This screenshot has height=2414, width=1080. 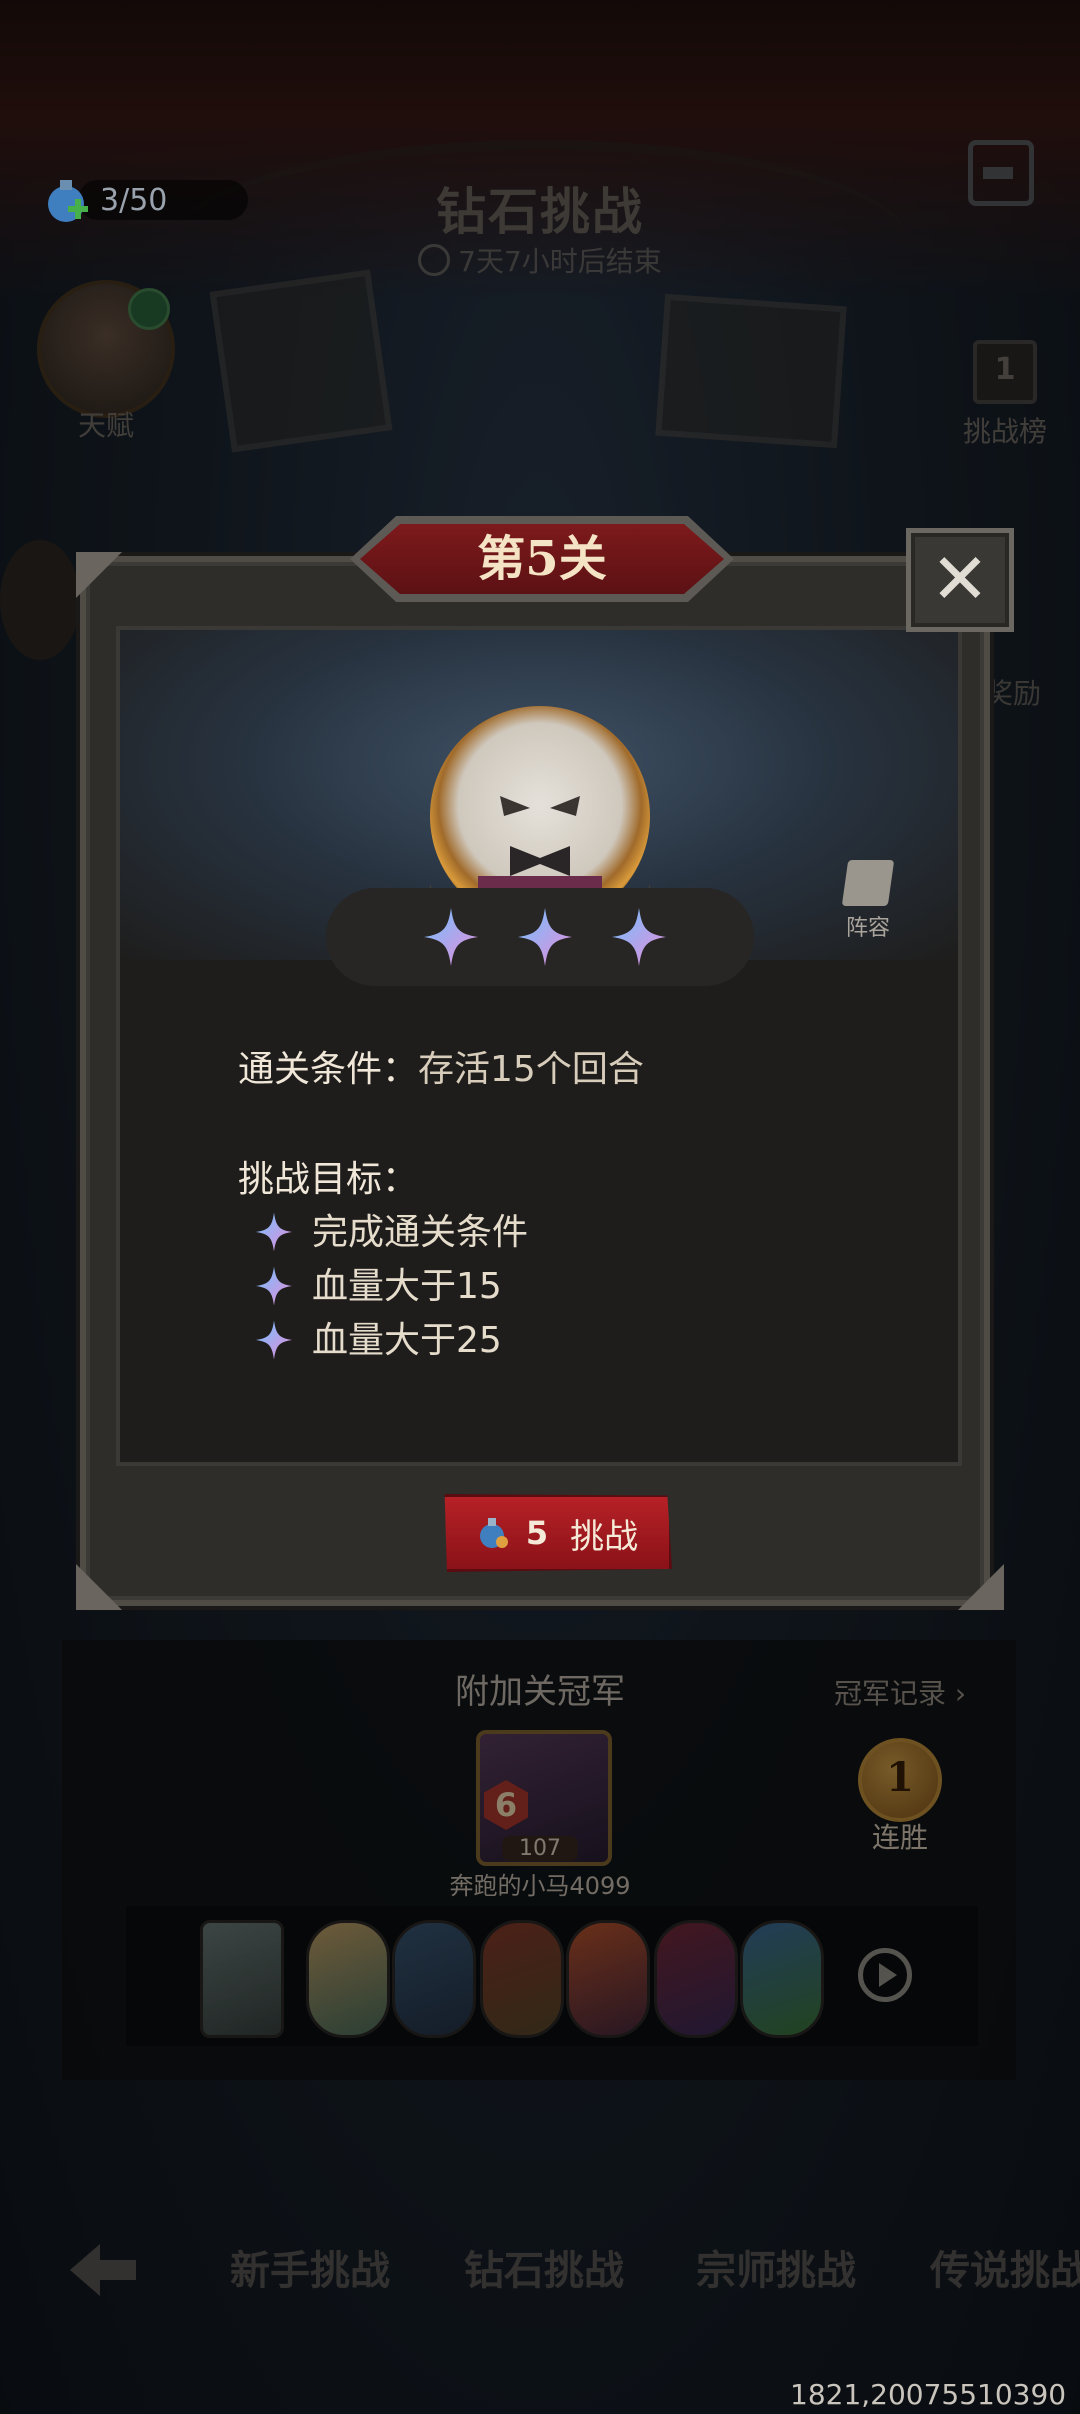 What do you see at coordinates (928, 2394) in the screenshot?
I see `debug-overlay-text: 1821,20075510390` at bounding box center [928, 2394].